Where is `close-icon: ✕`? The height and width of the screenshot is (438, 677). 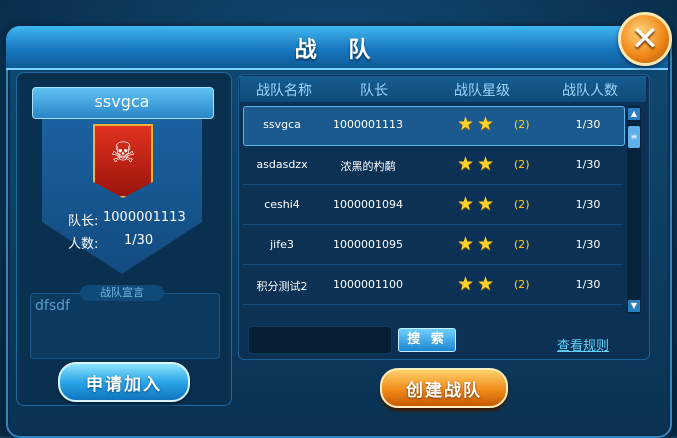 close-icon: ✕ is located at coordinates (645, 39).